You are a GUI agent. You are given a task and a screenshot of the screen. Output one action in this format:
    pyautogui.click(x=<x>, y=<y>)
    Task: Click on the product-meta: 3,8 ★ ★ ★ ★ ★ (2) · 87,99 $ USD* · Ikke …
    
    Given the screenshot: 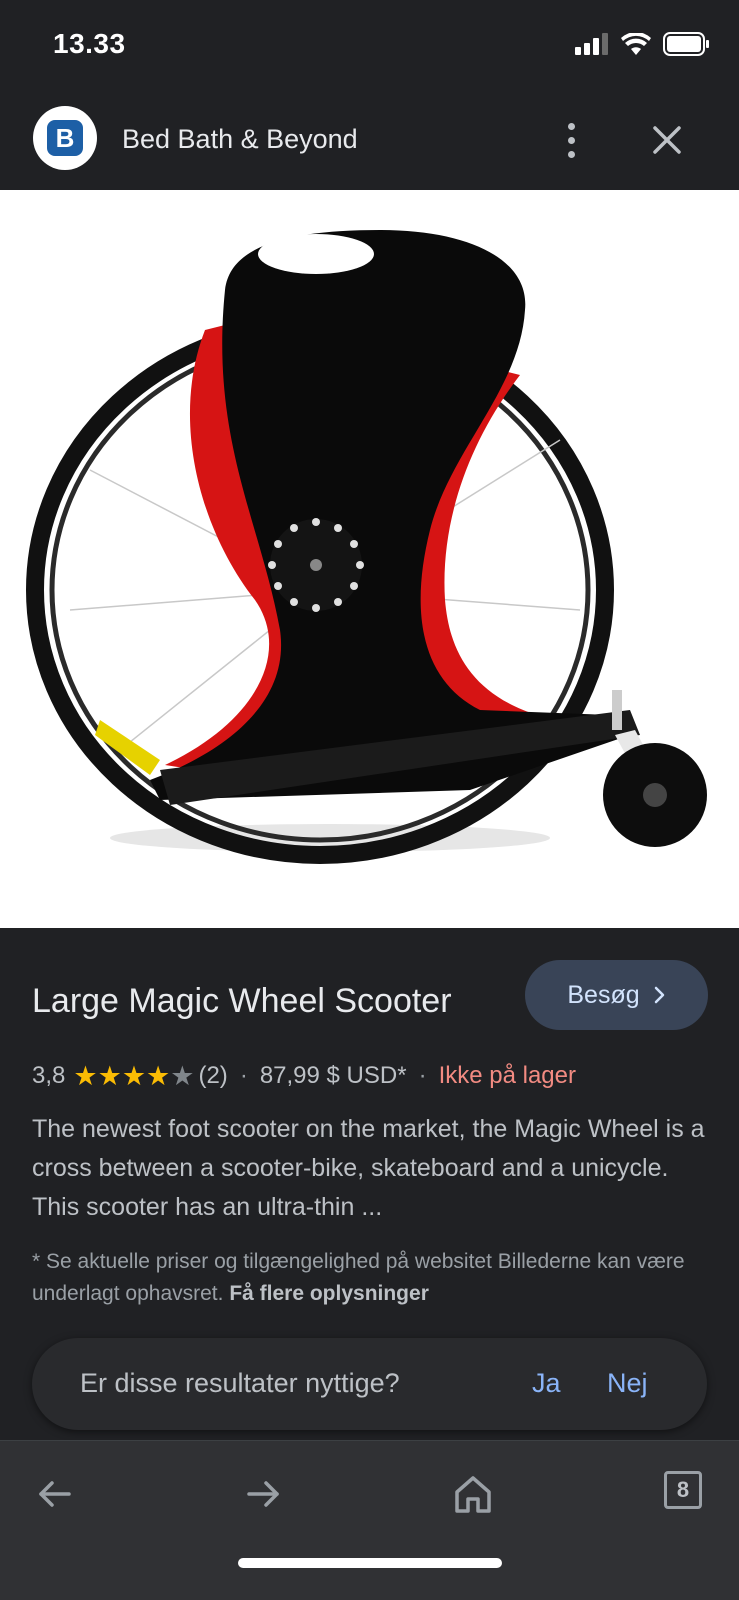 What is the action you would take?
    pyautogui.click(x=304, y=1076)
    